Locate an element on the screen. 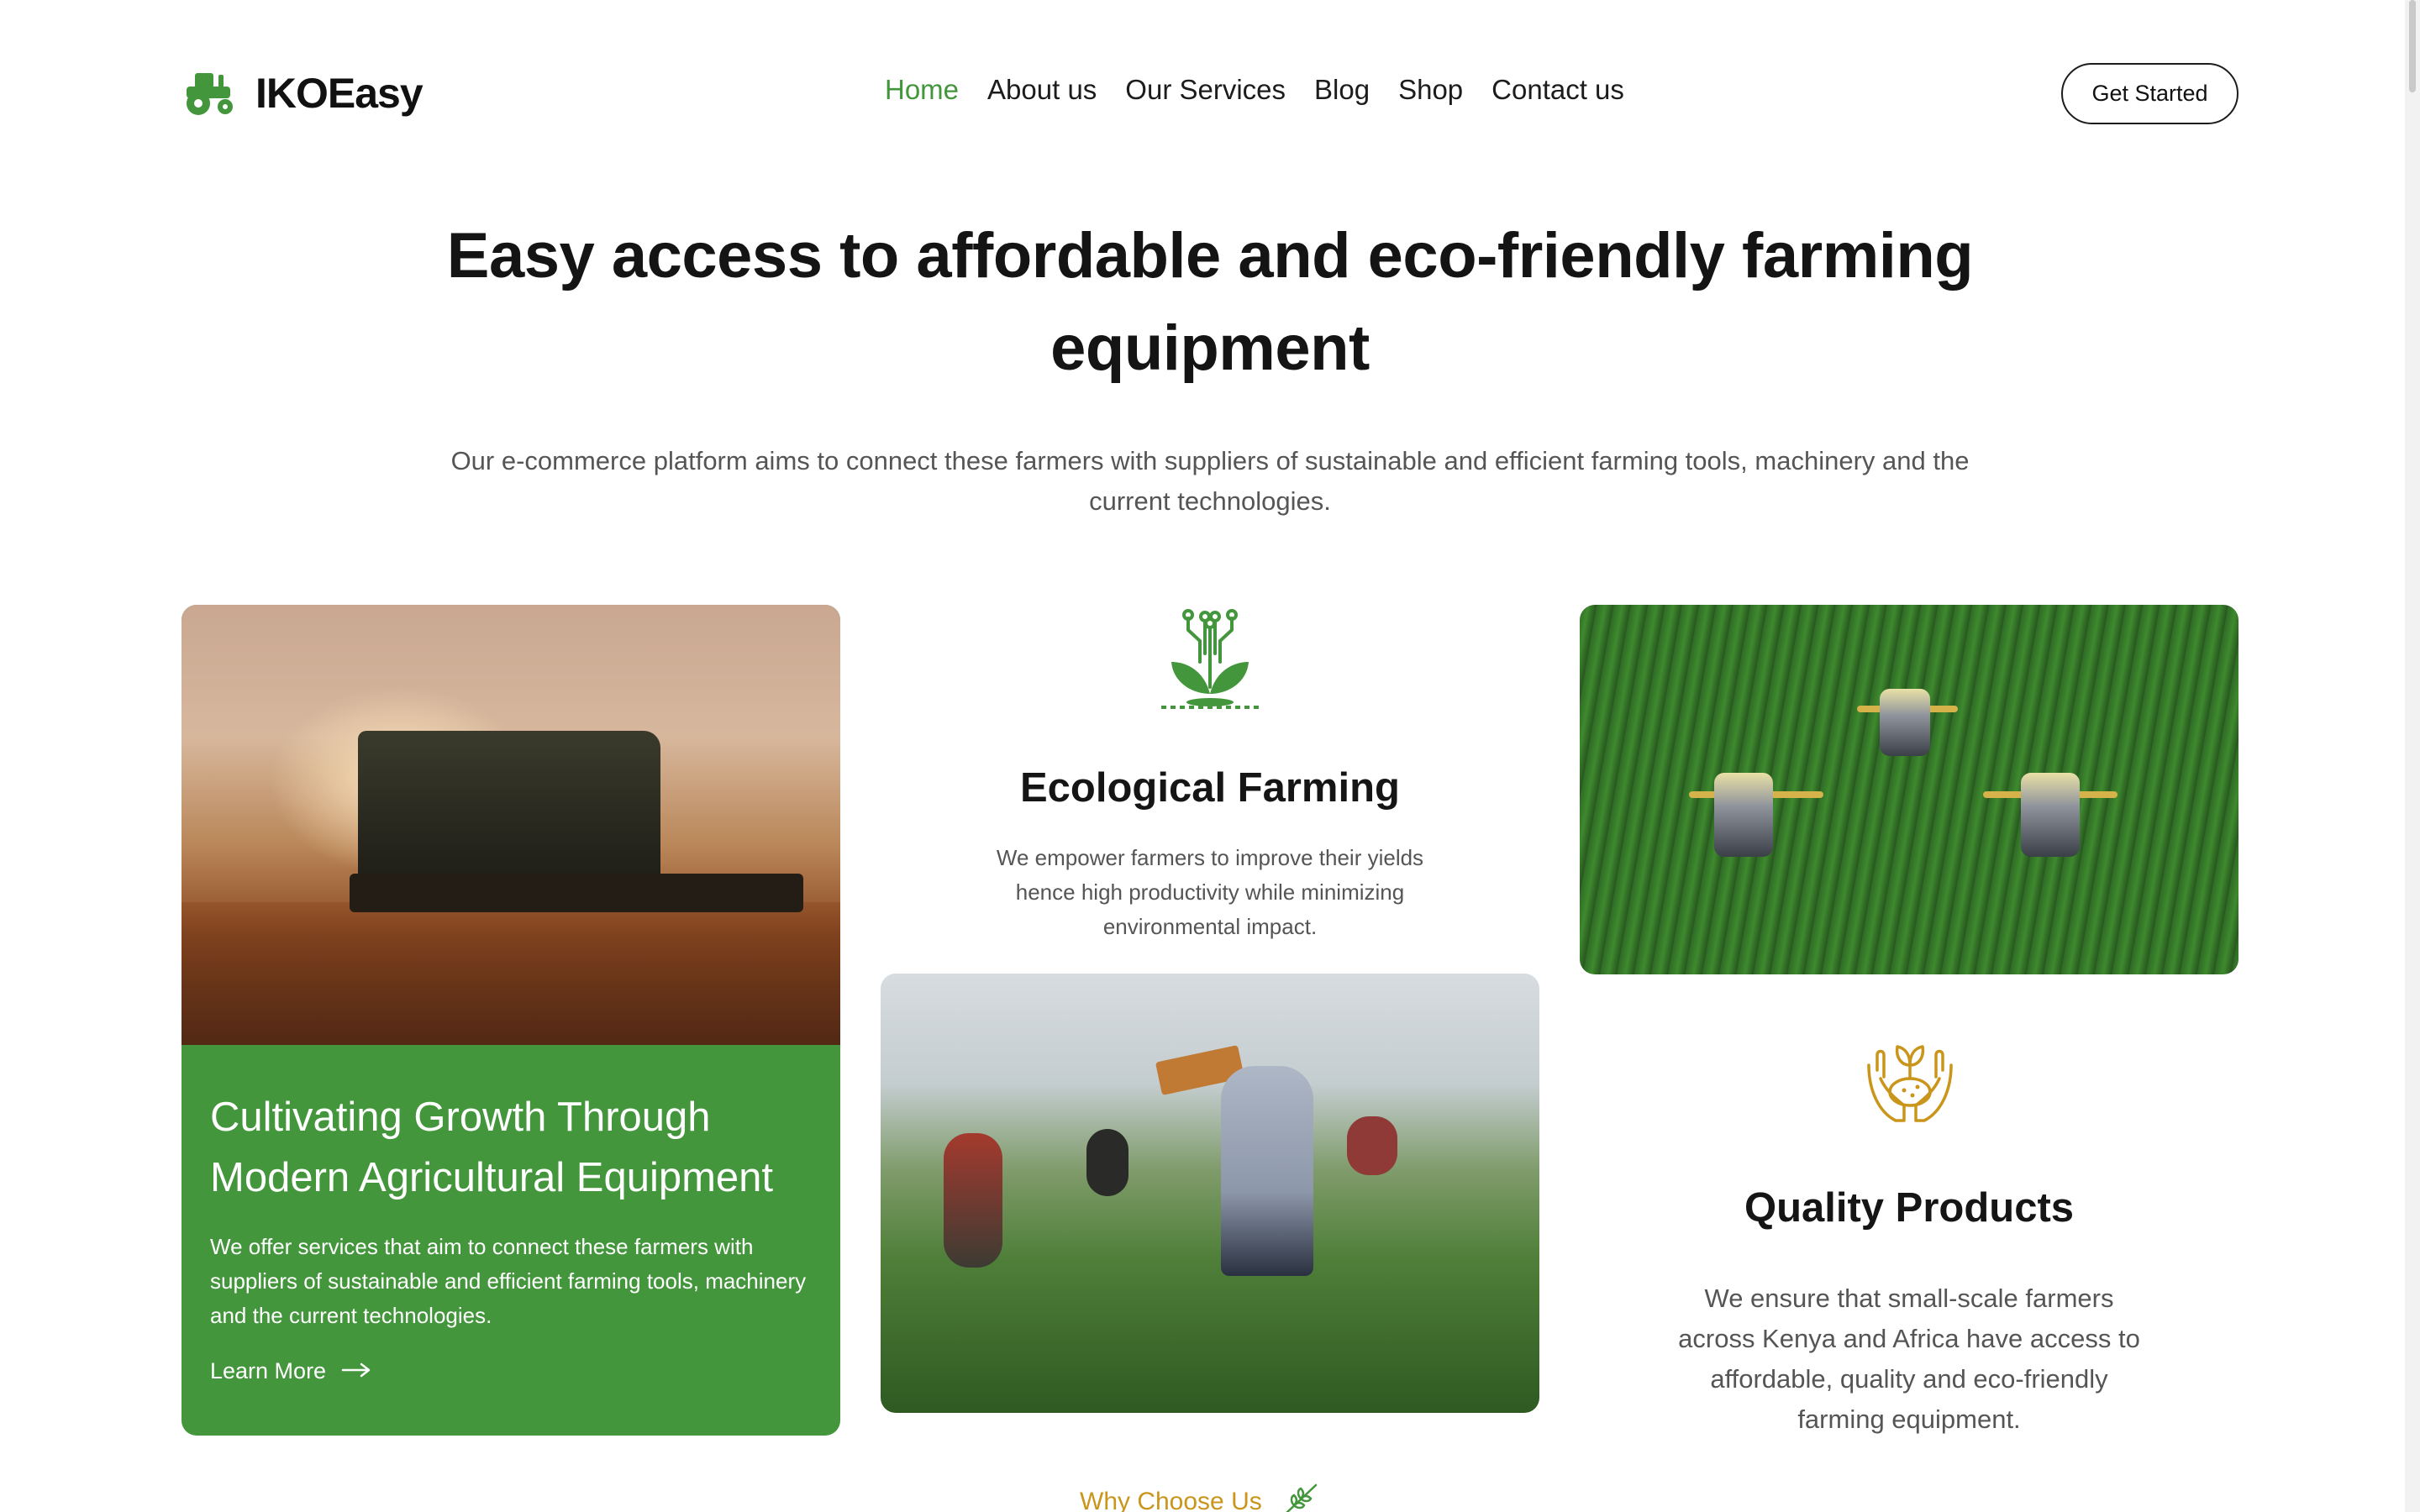 Image resolution: width=2420 pixels, height=1512 pixels. tractor-icon is located at coordinates (210, 93).